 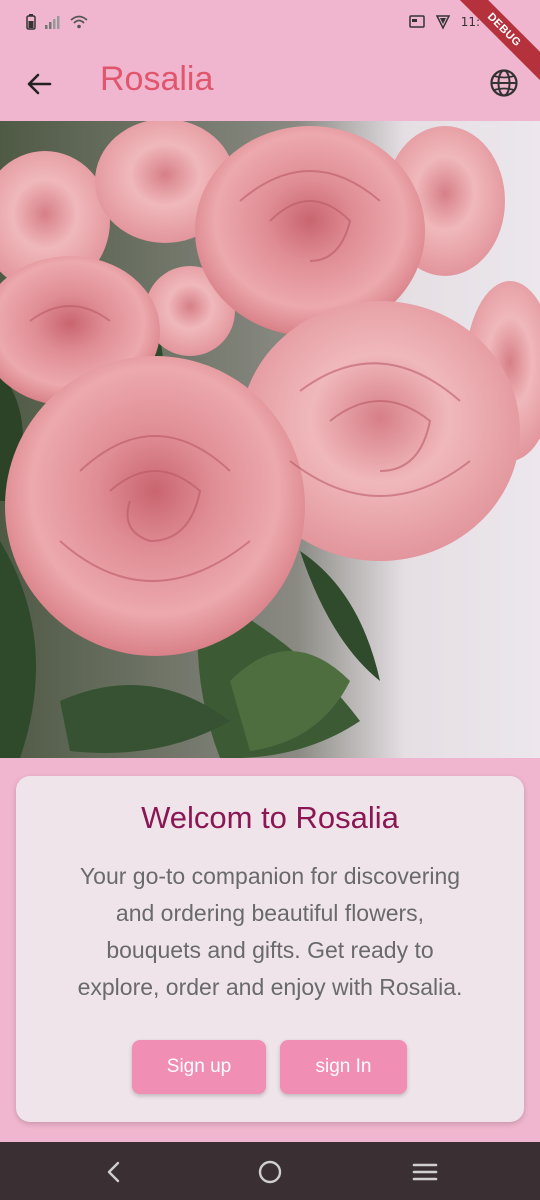 I want to click on nav-back-button, so click(x=114, y=1172).